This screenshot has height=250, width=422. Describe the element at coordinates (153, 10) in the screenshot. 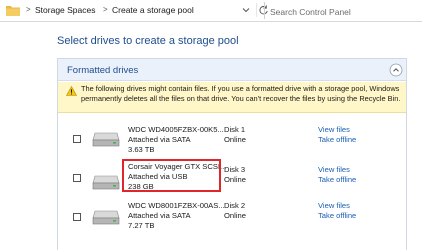

I see `breadcrumb-create-storage-pool: Create a storage pool` at that location.